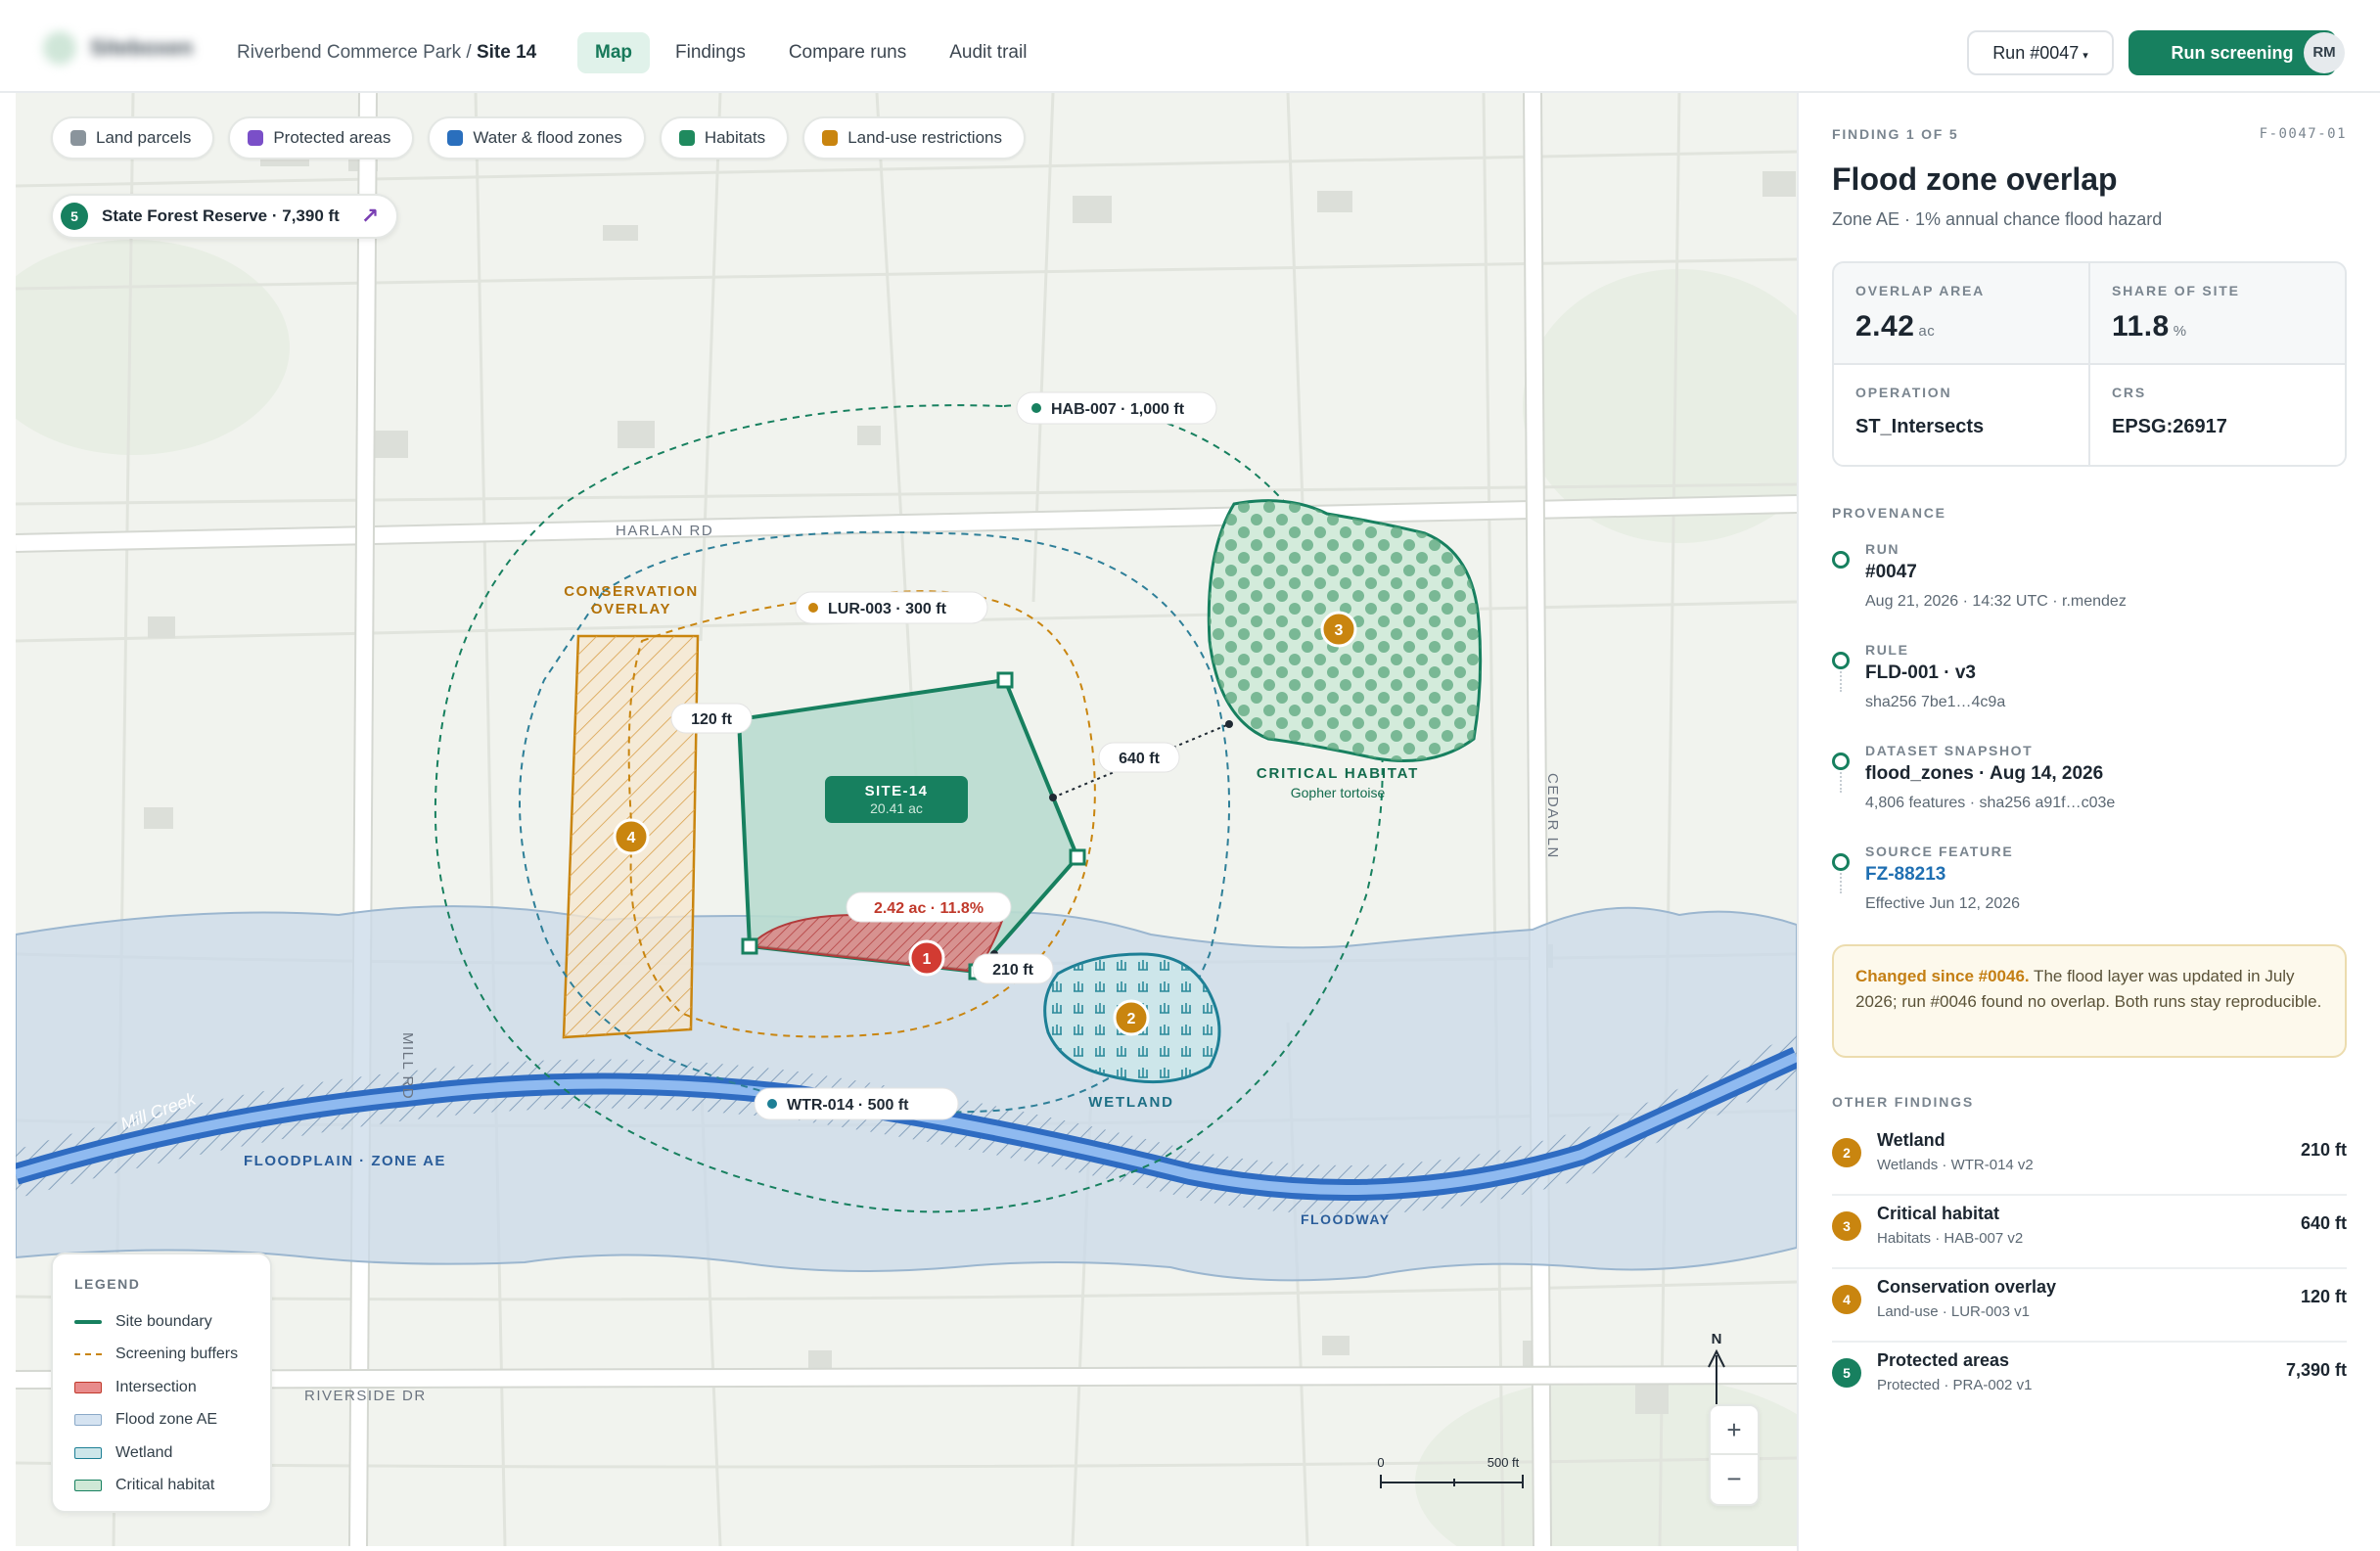 Image resolution: width=2380 pixels, height=1551 pixels. What do you see at coordinates (664, 531) in the screenshot?
I see `road-label-harlan: HARLAN RD` at bounding box center [664, 531].